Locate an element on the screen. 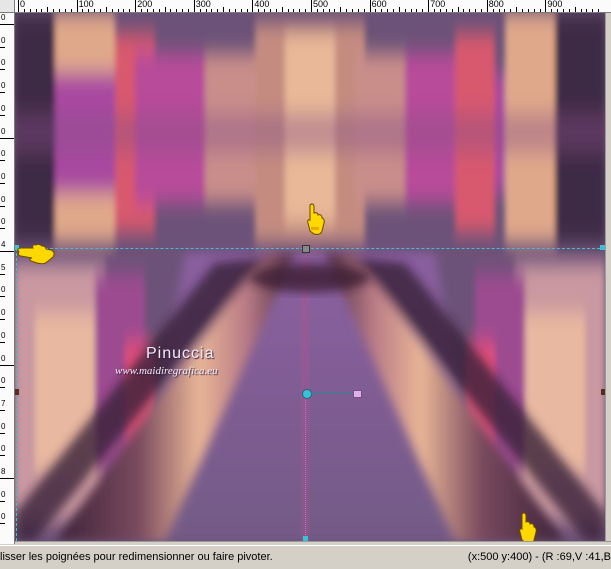 This screenshot has width=611, height=569. rotation-arm is located at coordinates (332, 393).